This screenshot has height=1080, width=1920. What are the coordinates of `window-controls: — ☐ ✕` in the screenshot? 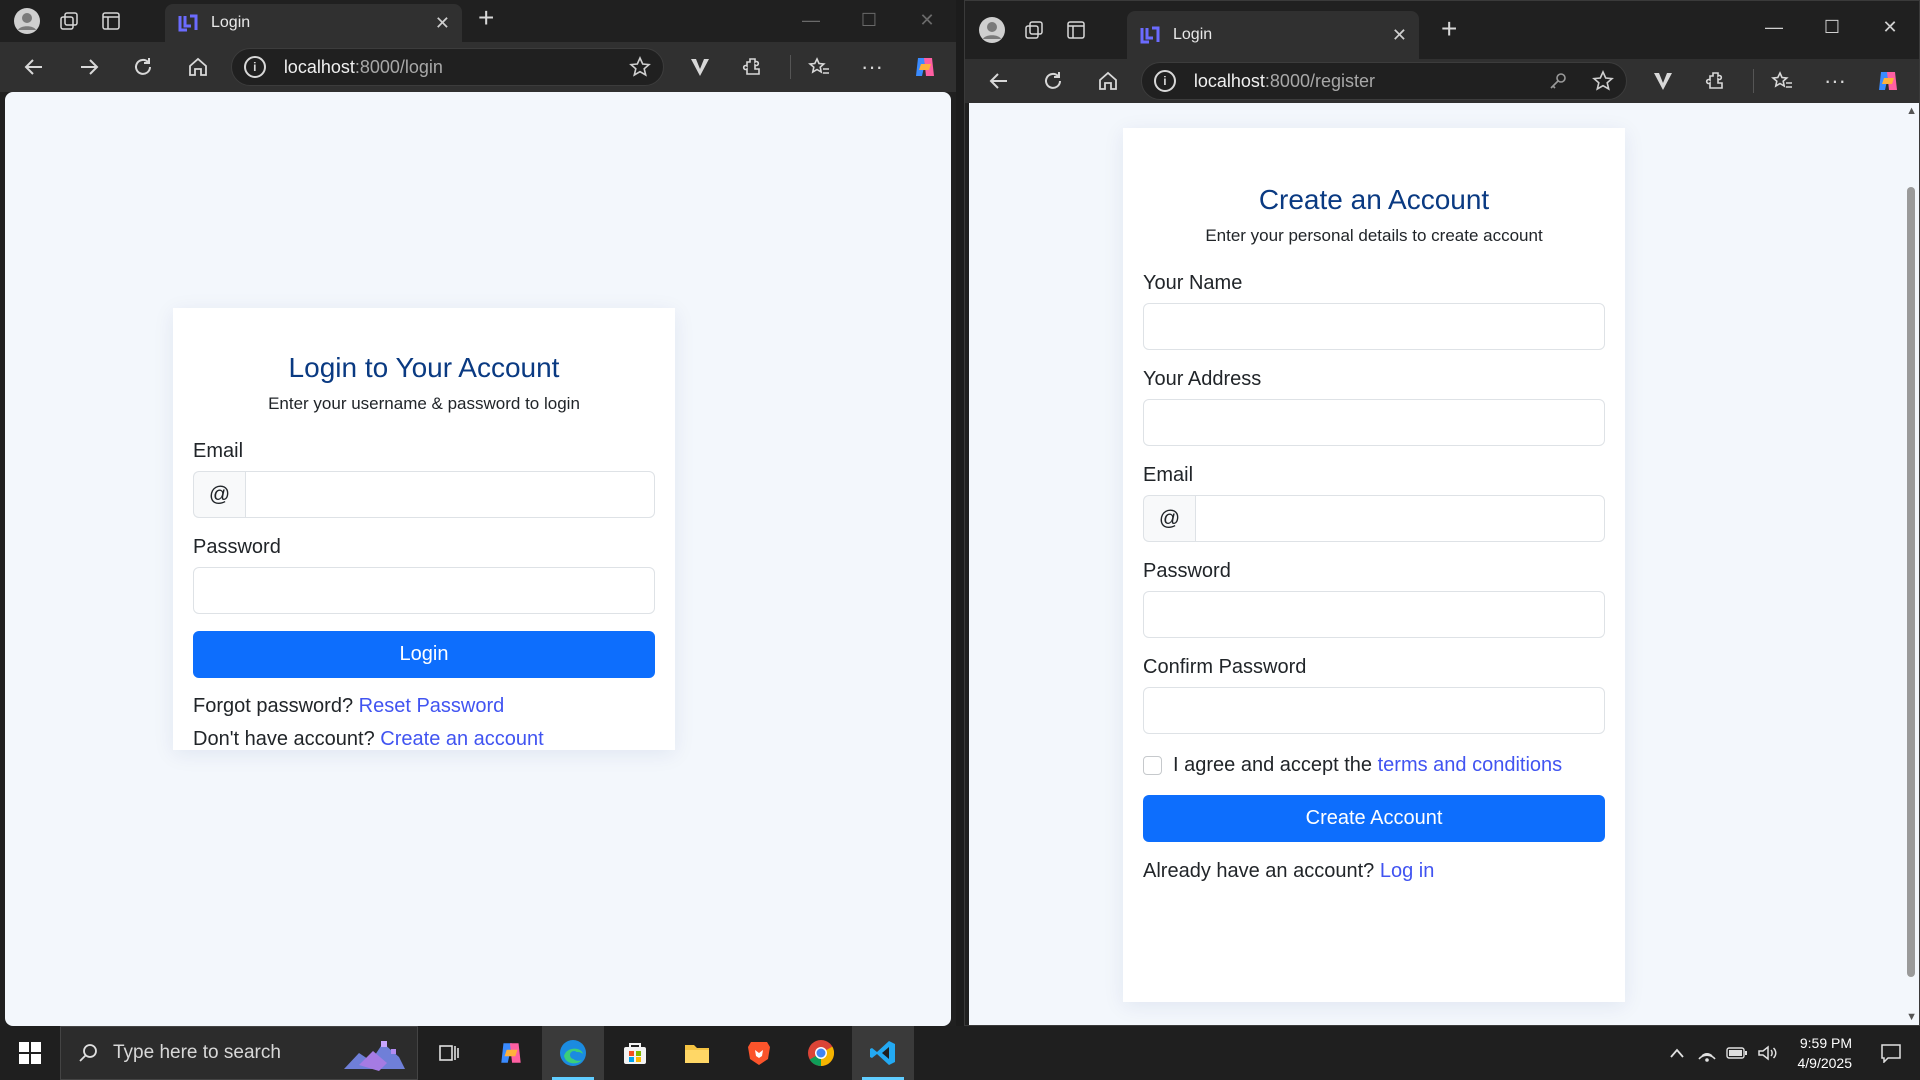 It's located at (1832, 27).